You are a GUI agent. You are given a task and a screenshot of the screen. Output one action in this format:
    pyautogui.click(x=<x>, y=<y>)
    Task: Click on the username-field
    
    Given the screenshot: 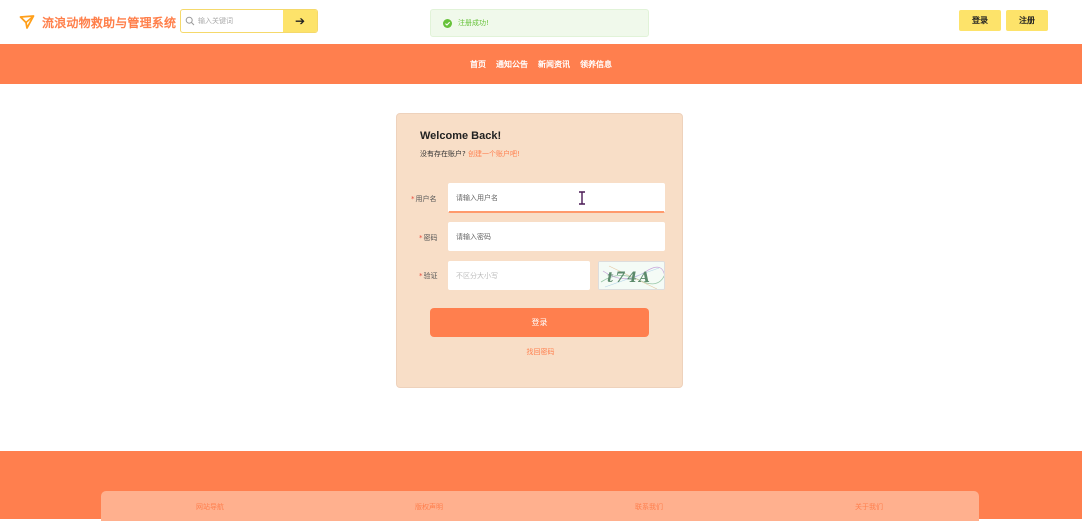 What is the action you would take?
    pyautogui.click(x=556, y=198)
    